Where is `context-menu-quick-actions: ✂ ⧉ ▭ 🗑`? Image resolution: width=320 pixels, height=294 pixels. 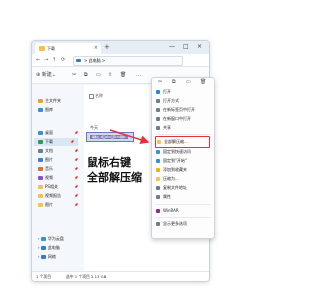
context-menu-quick-actions: ✂ ⧉ ▭ 🗑 is located at coordinates (183, 82).